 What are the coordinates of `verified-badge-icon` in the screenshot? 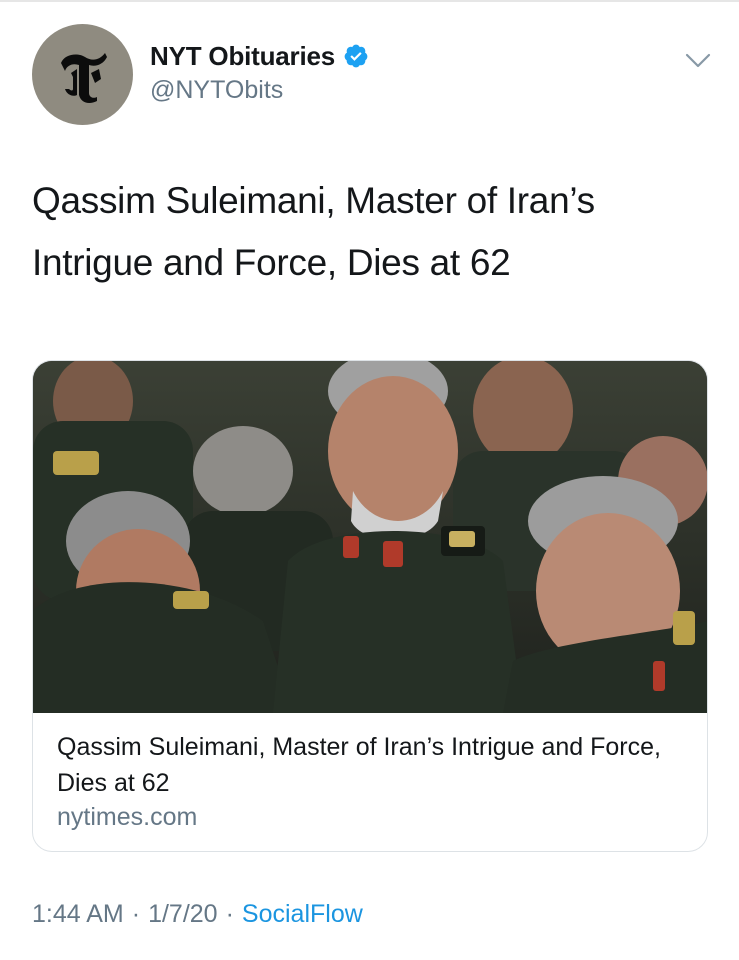 It's located at (356, 56).